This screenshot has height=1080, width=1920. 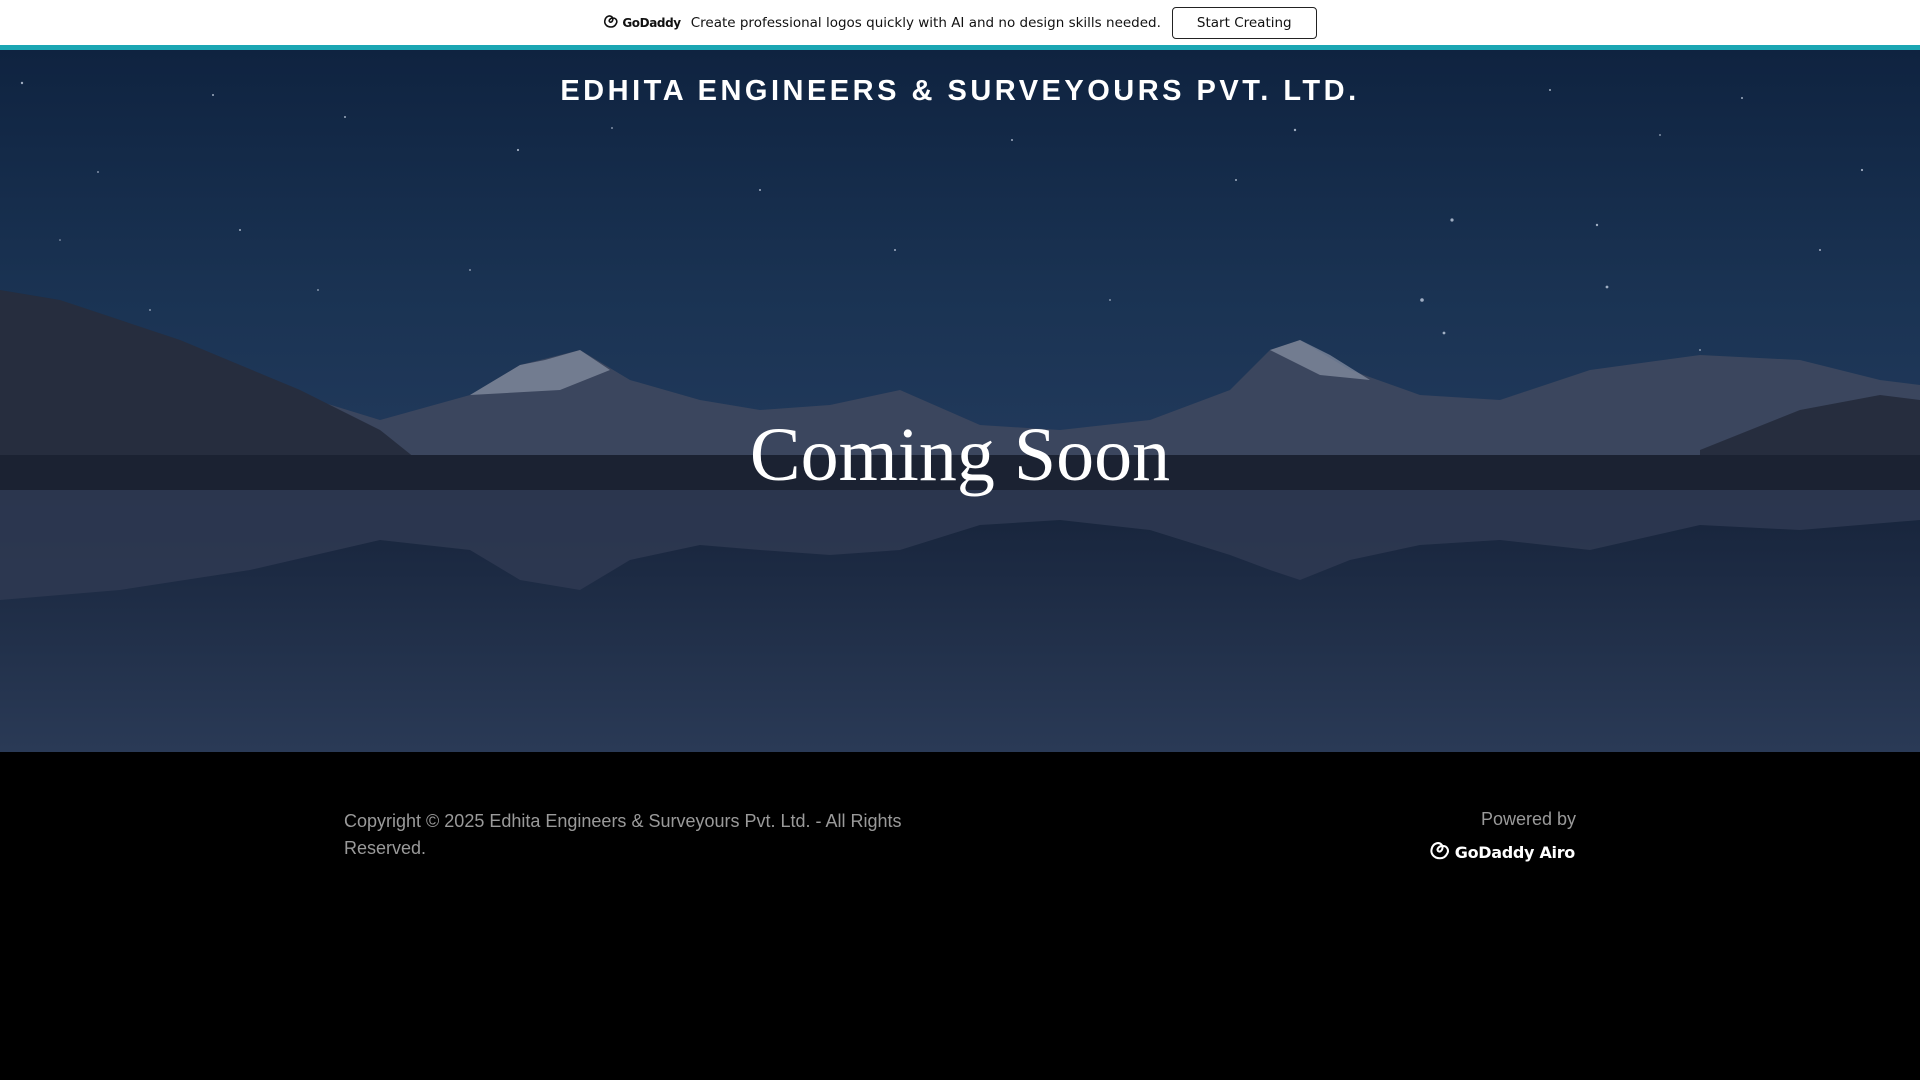 I want to click on godaddy-airo-link: GoDaddy Airo, so click(x=1502, y=852).